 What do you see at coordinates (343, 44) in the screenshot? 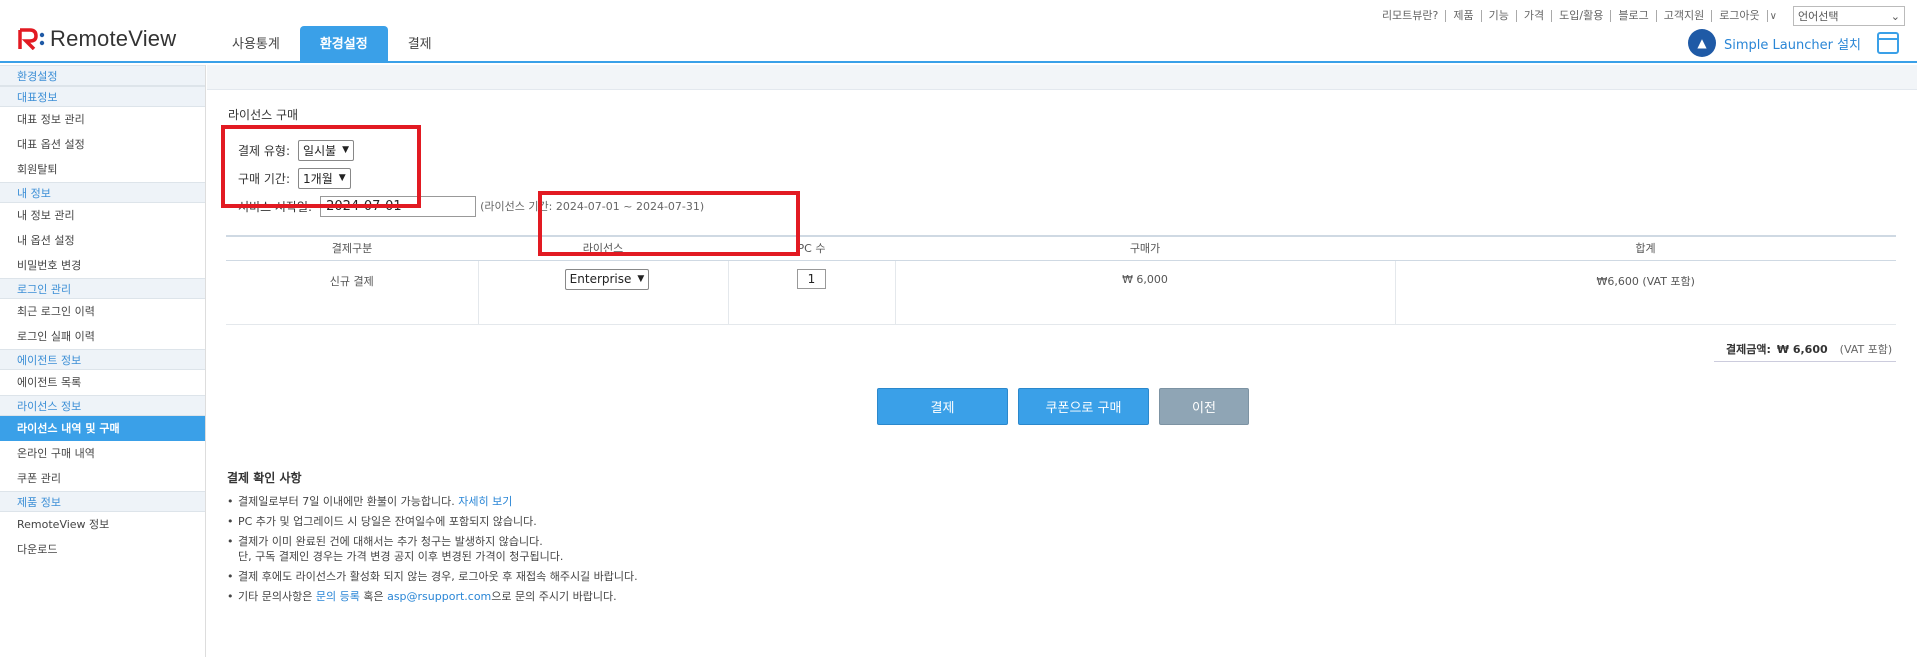
I see `tab-settings: 환경설정` at bounding box center [343, 44].